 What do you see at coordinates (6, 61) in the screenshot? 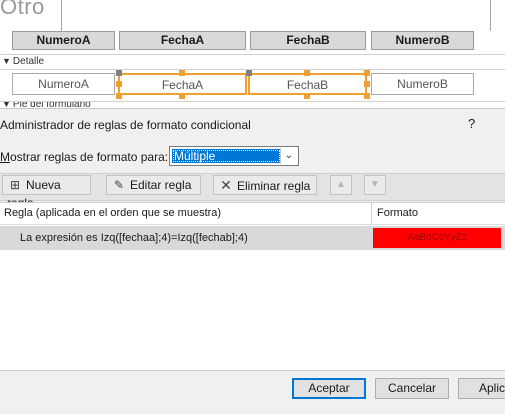
I see `section-arrow-icon: ▼` at bounding box center [6, 61].